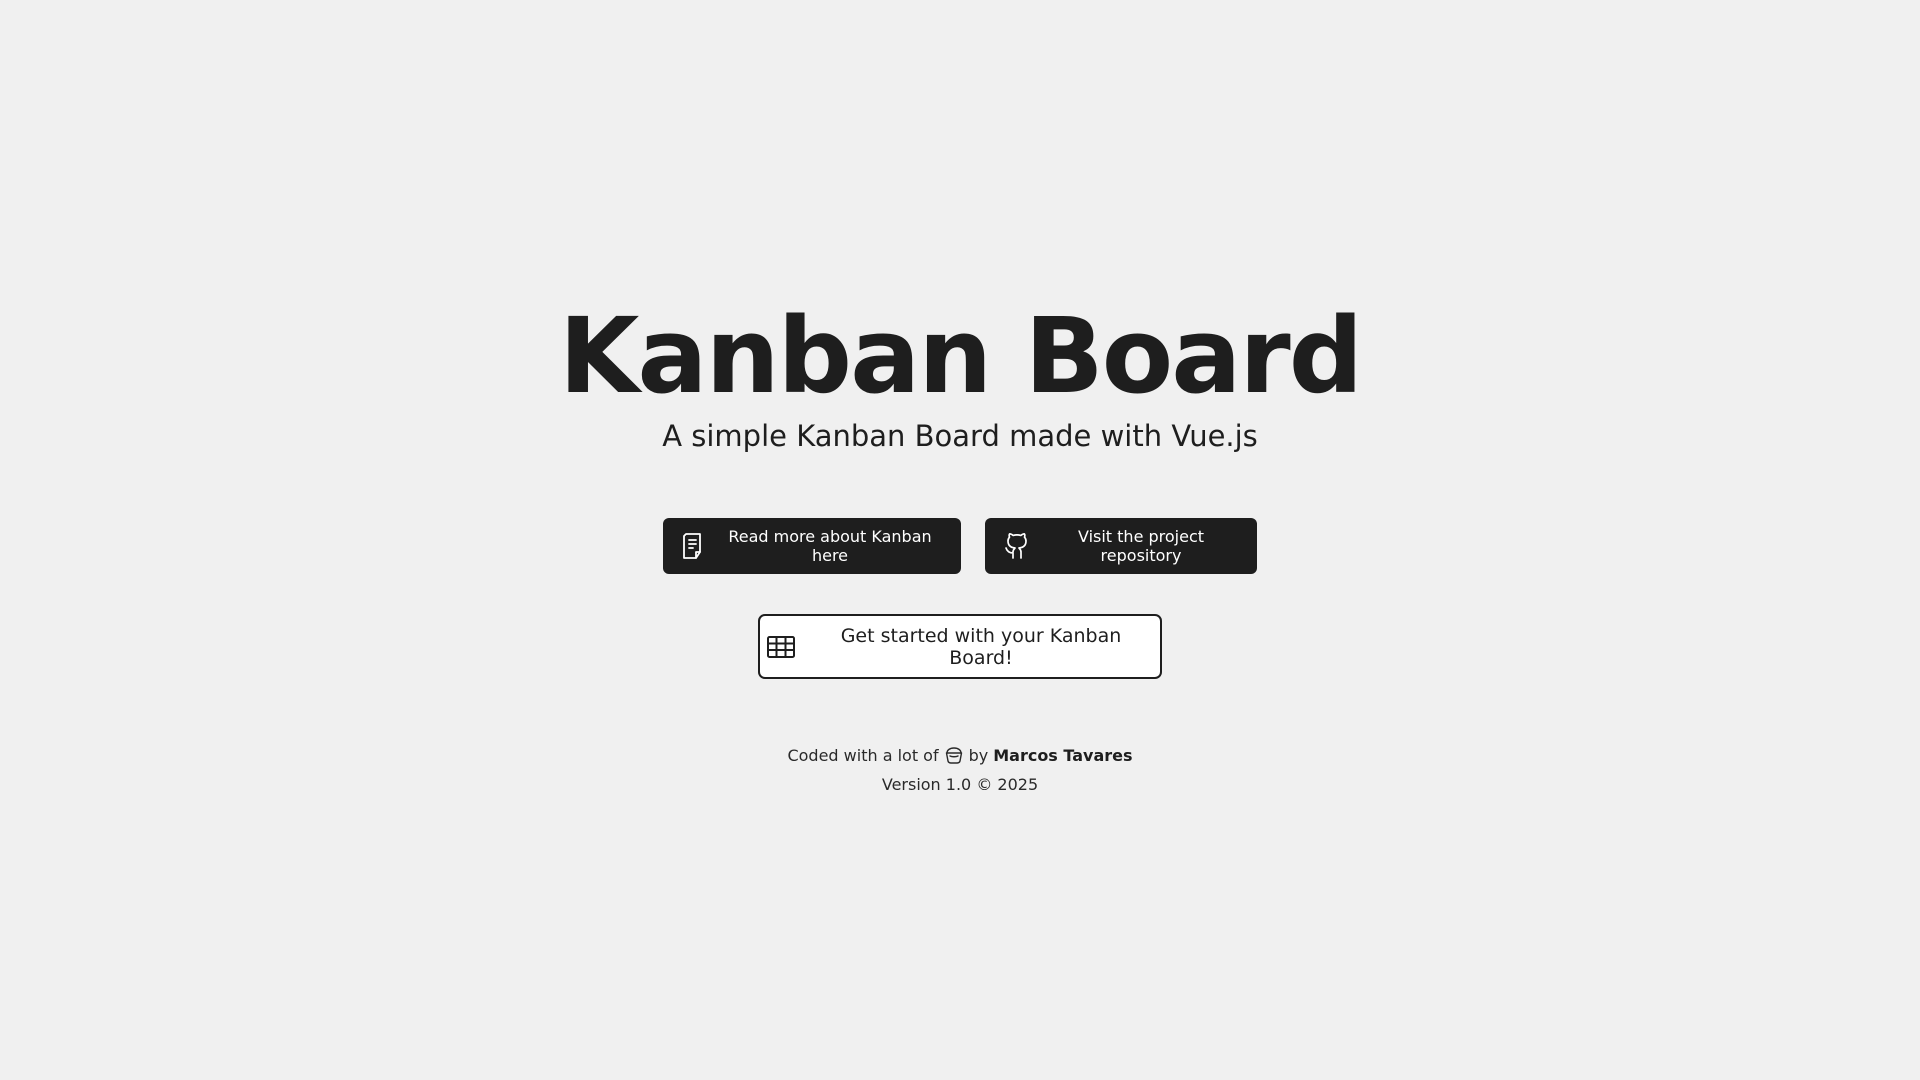  Describe the element at coordinates (960, 356) in the screenshot. I see `page-title: Kanban Board` at that location.